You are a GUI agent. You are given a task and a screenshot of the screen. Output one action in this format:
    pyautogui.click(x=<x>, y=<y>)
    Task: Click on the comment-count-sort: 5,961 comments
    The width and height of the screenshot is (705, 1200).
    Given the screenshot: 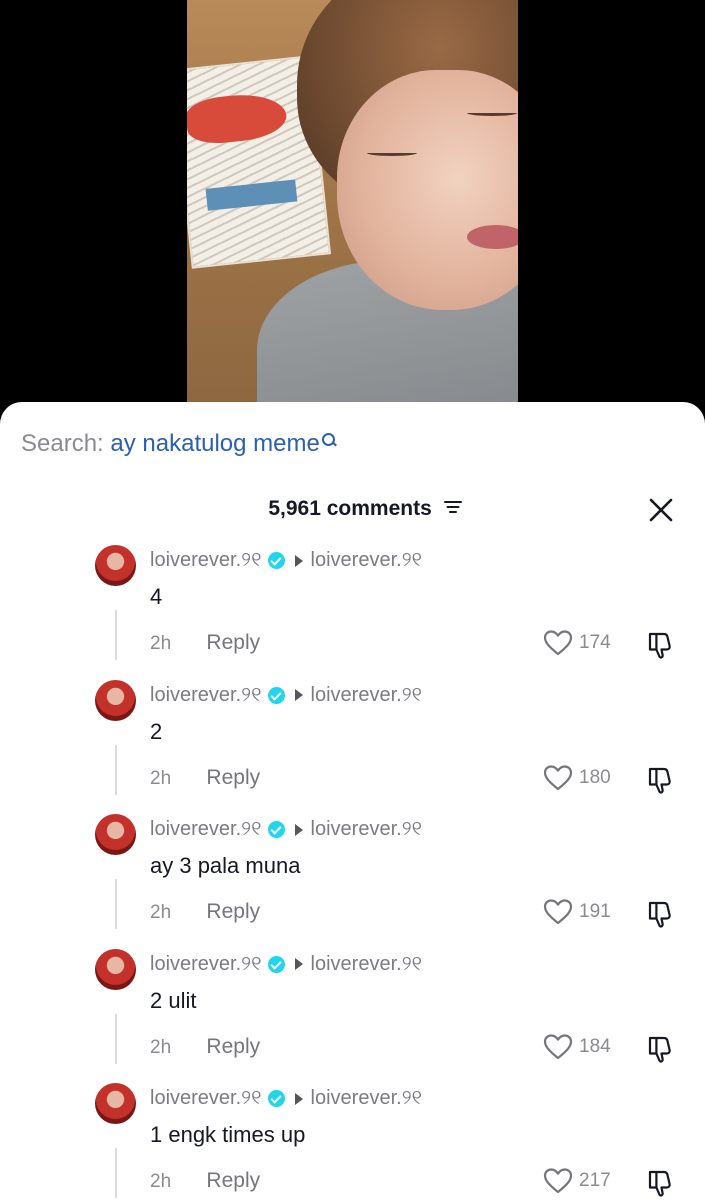 What is the action you would take?
    pyautogui.click(x=352, y=509)
    